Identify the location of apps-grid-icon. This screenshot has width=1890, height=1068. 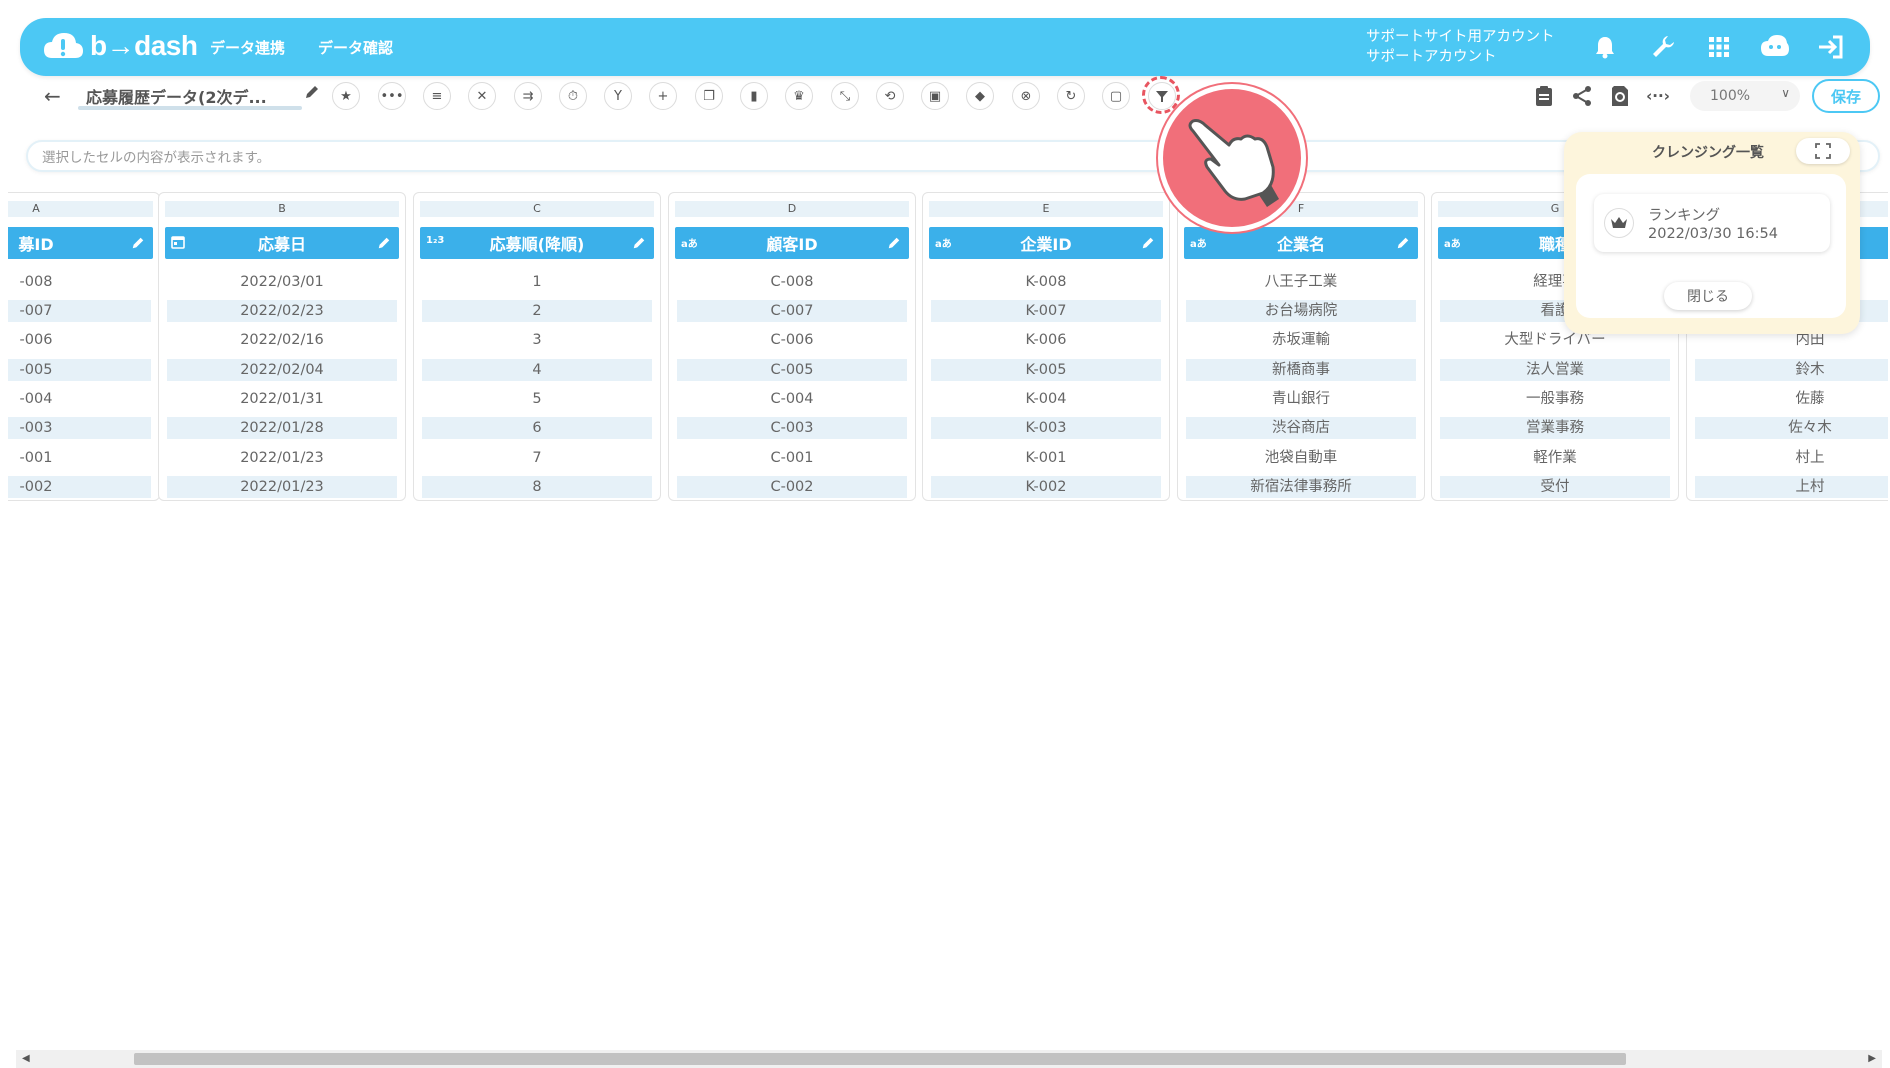
(1719, 47).